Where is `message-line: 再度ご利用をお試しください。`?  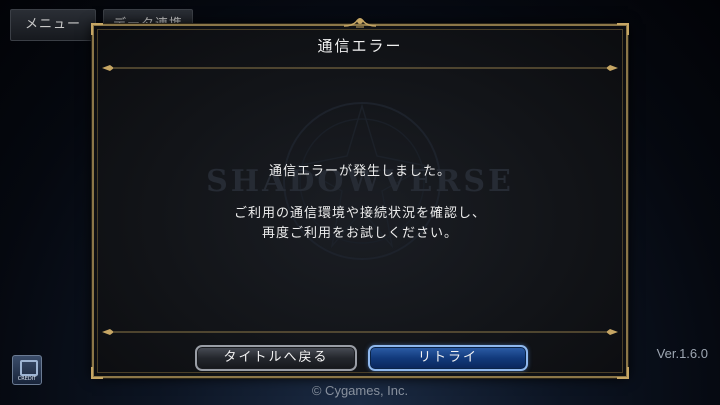 message-line: 再度ご利用をお試しください。 is located at coordinates (359, 233).